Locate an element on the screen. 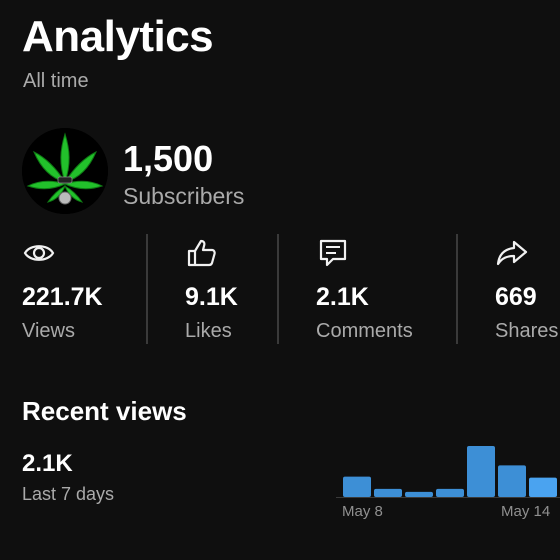  recent-views-chart: May 8 May 14 is located at coordinates (448, 485).